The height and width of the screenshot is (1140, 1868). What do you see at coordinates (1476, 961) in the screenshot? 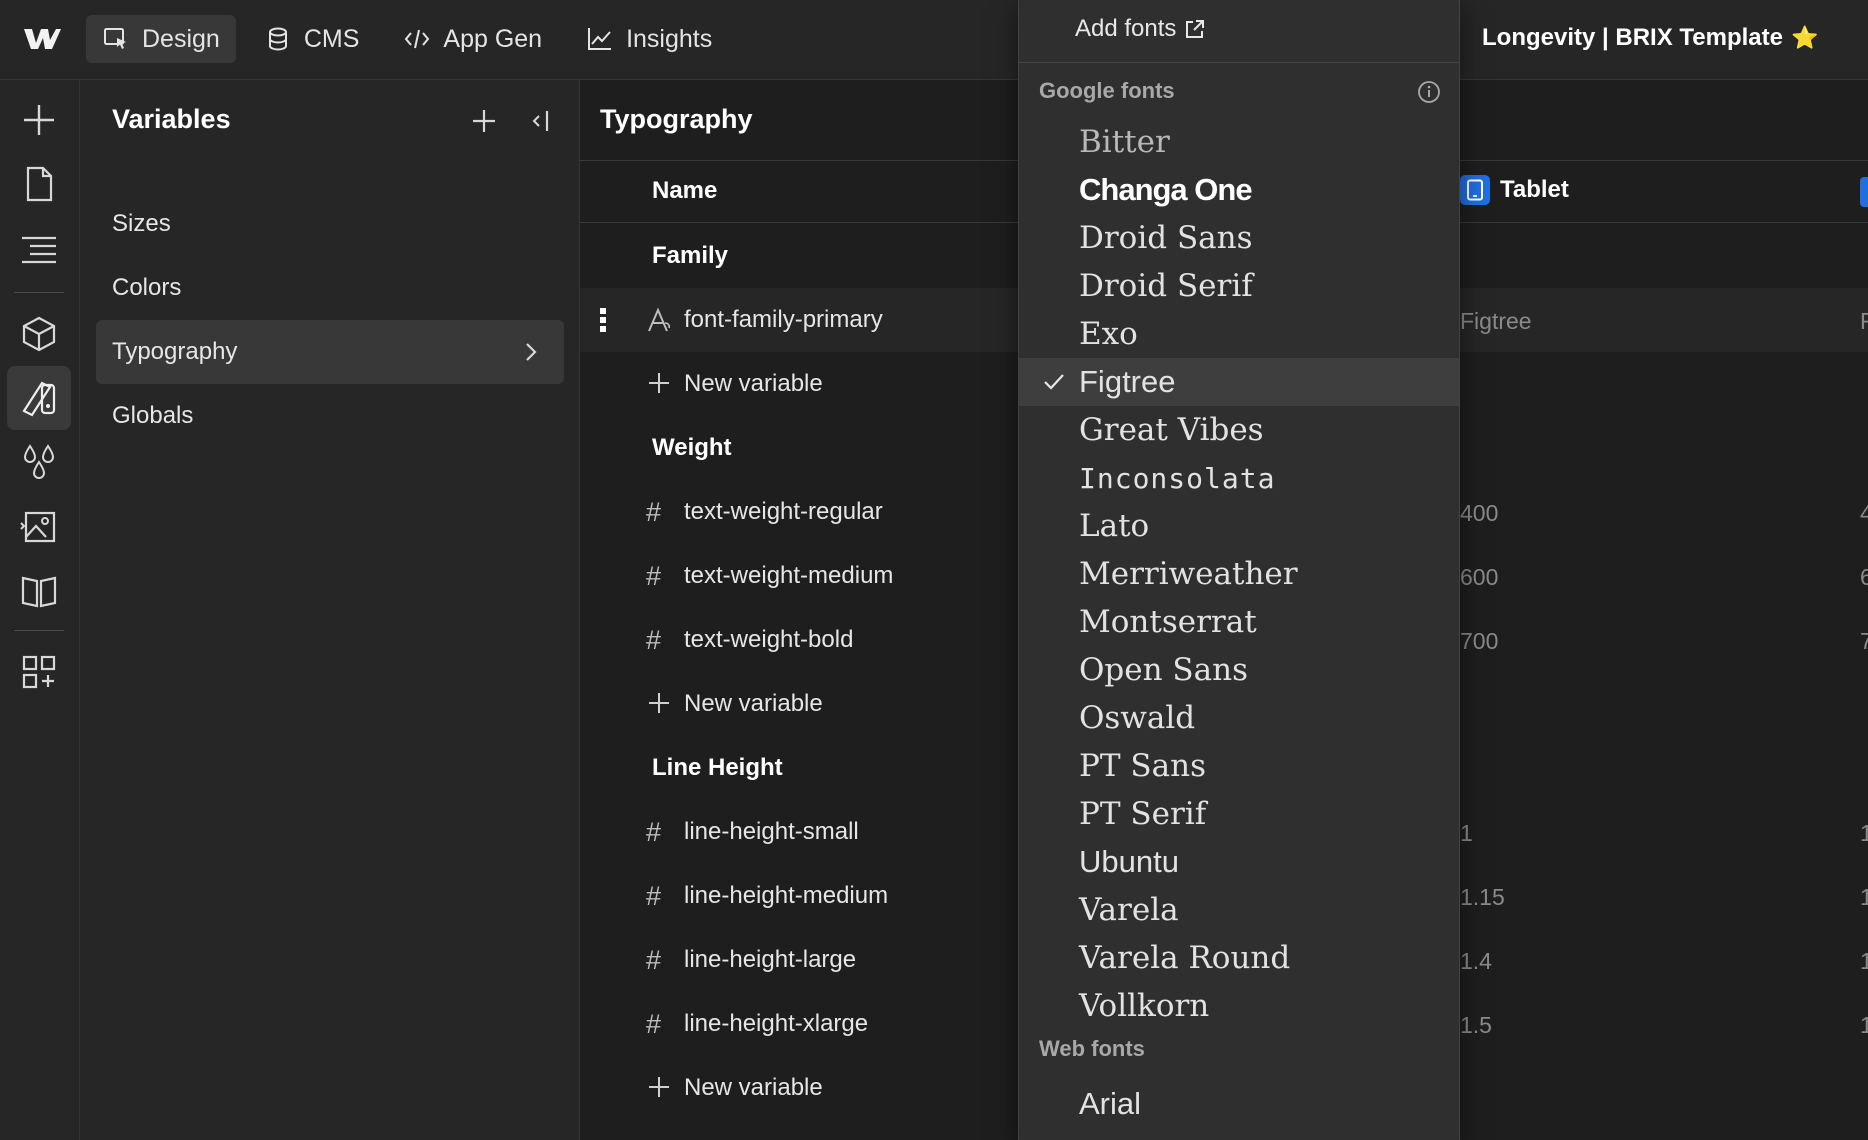
I see `tablet-value: 1.4` at bounding box center [1476, 961].